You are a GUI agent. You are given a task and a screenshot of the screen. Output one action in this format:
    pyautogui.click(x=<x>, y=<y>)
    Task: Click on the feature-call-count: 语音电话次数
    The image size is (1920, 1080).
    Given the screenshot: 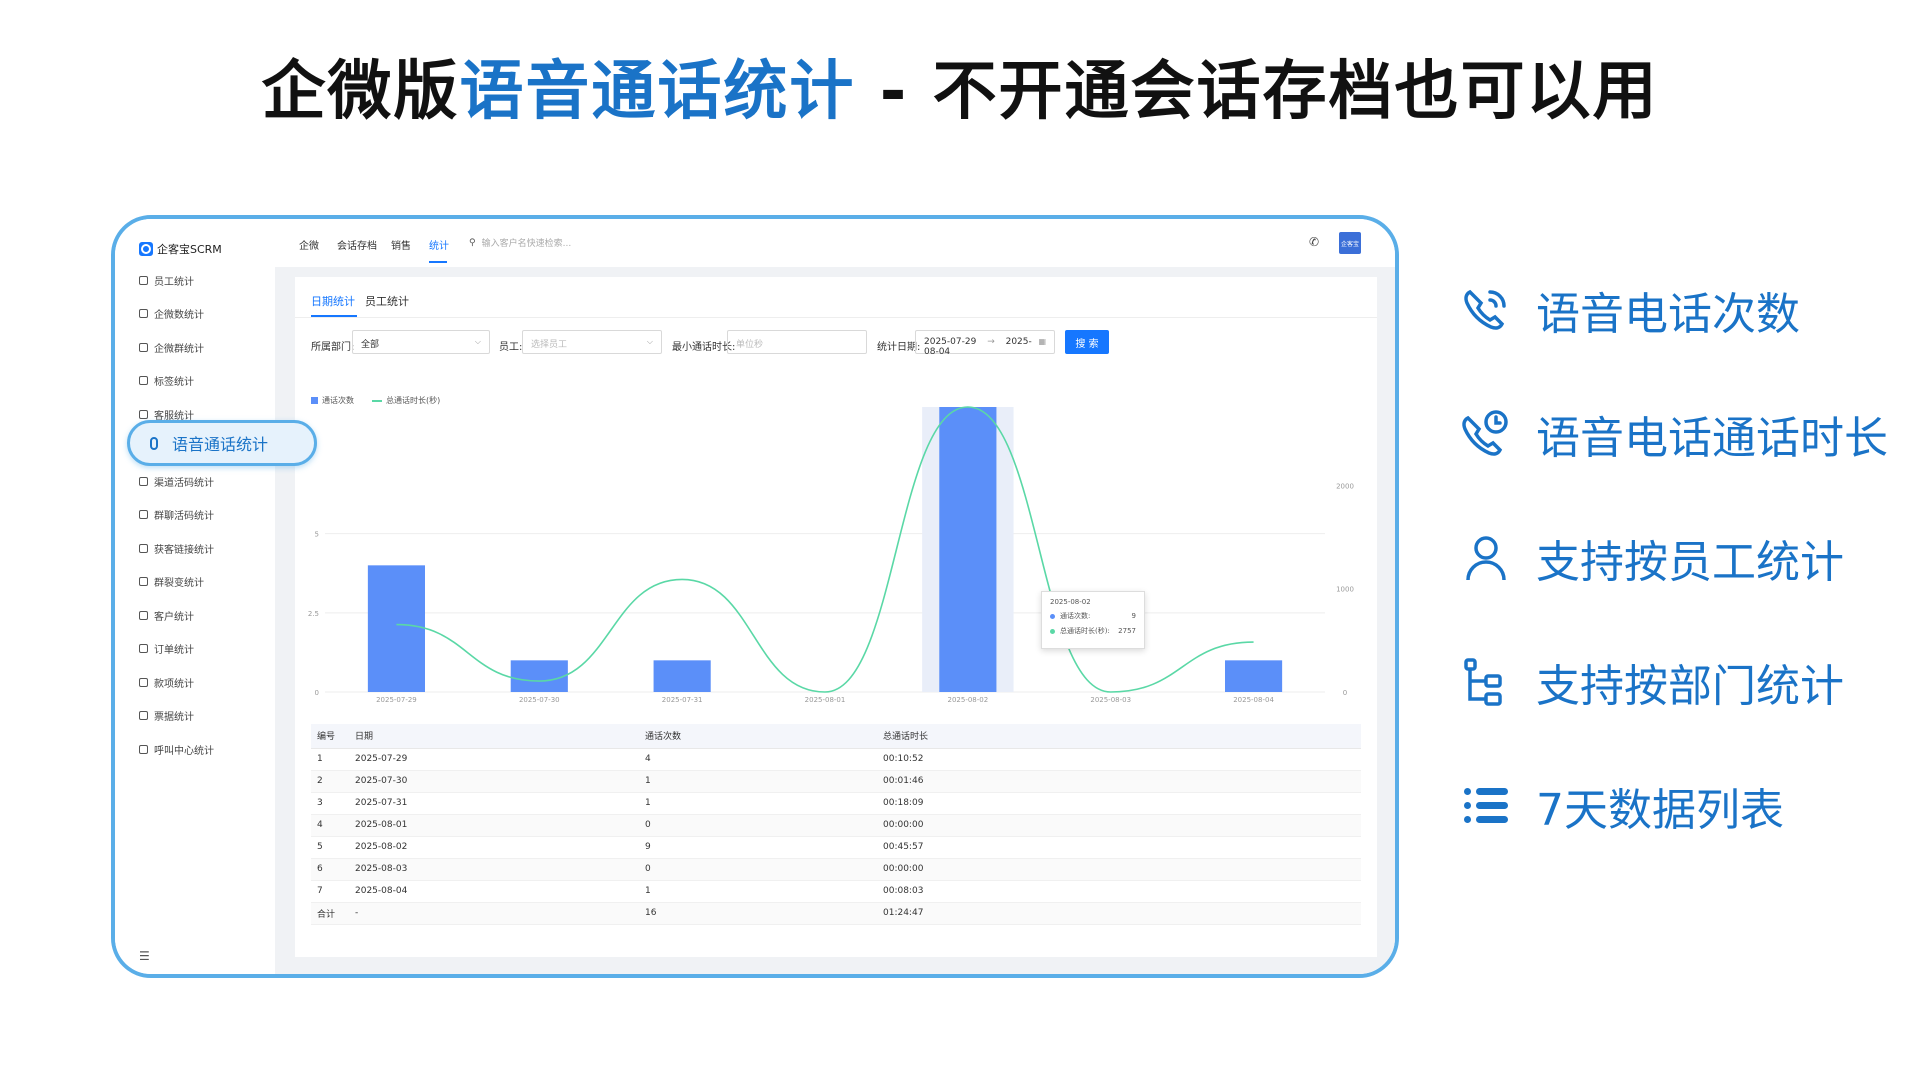 What is the action you would take?
    pyautogui.click(x=1630, y=310)
    